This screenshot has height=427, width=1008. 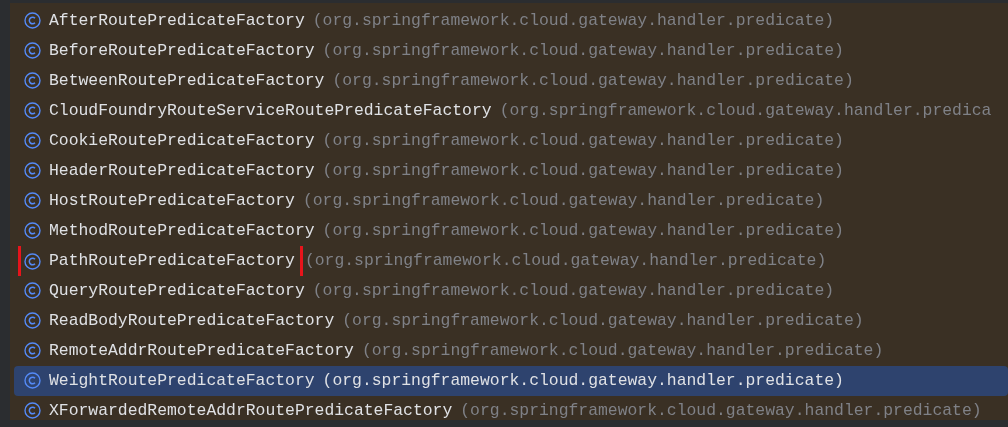 I want to click on class-name: AfterRoutePredicateFactory, so click(x=177, y=20).